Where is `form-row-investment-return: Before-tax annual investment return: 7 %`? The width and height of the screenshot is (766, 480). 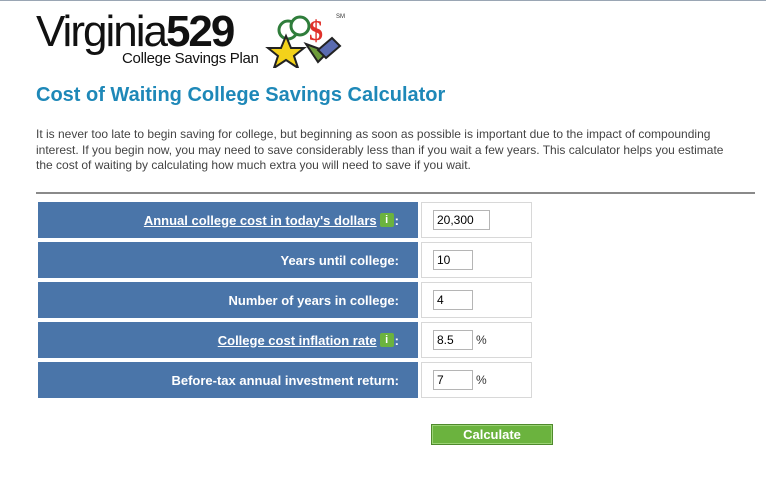 form-row-investment-return: Before-tax annual investment return: 7 % is located at coordinates (285, 380).